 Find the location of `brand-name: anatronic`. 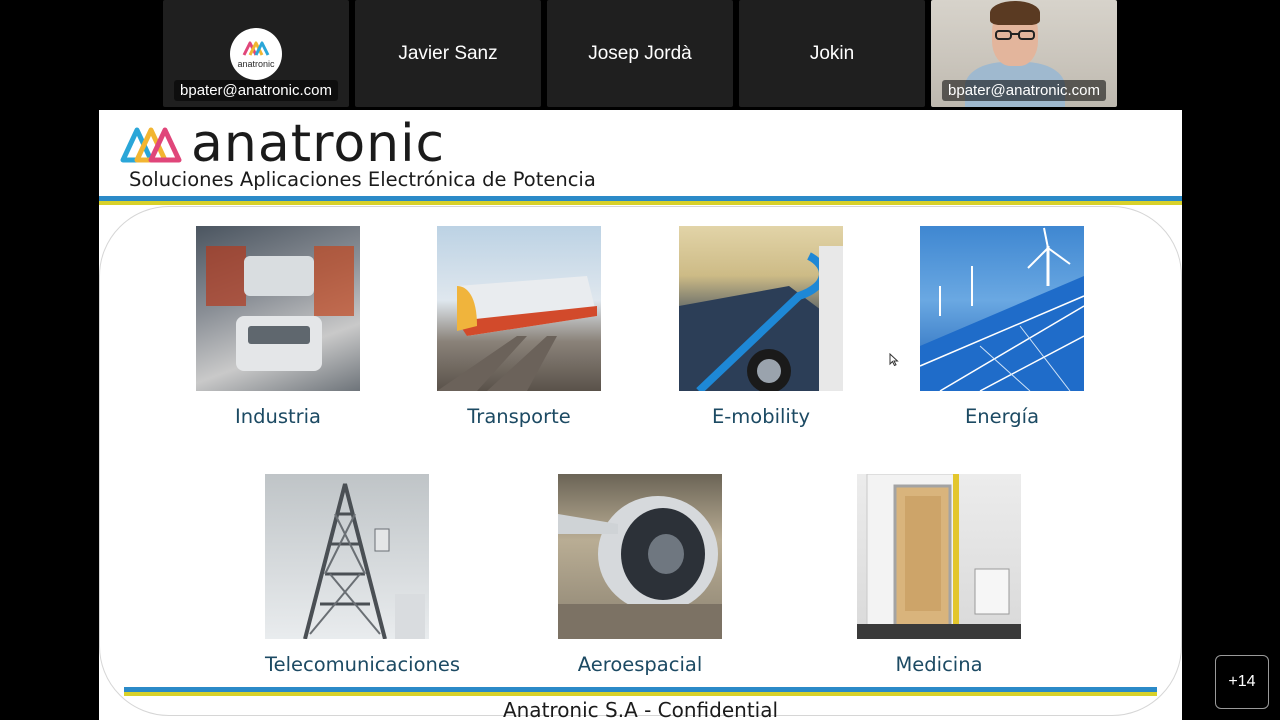

brand-name: anatronic is located at coordinates (318, 144).